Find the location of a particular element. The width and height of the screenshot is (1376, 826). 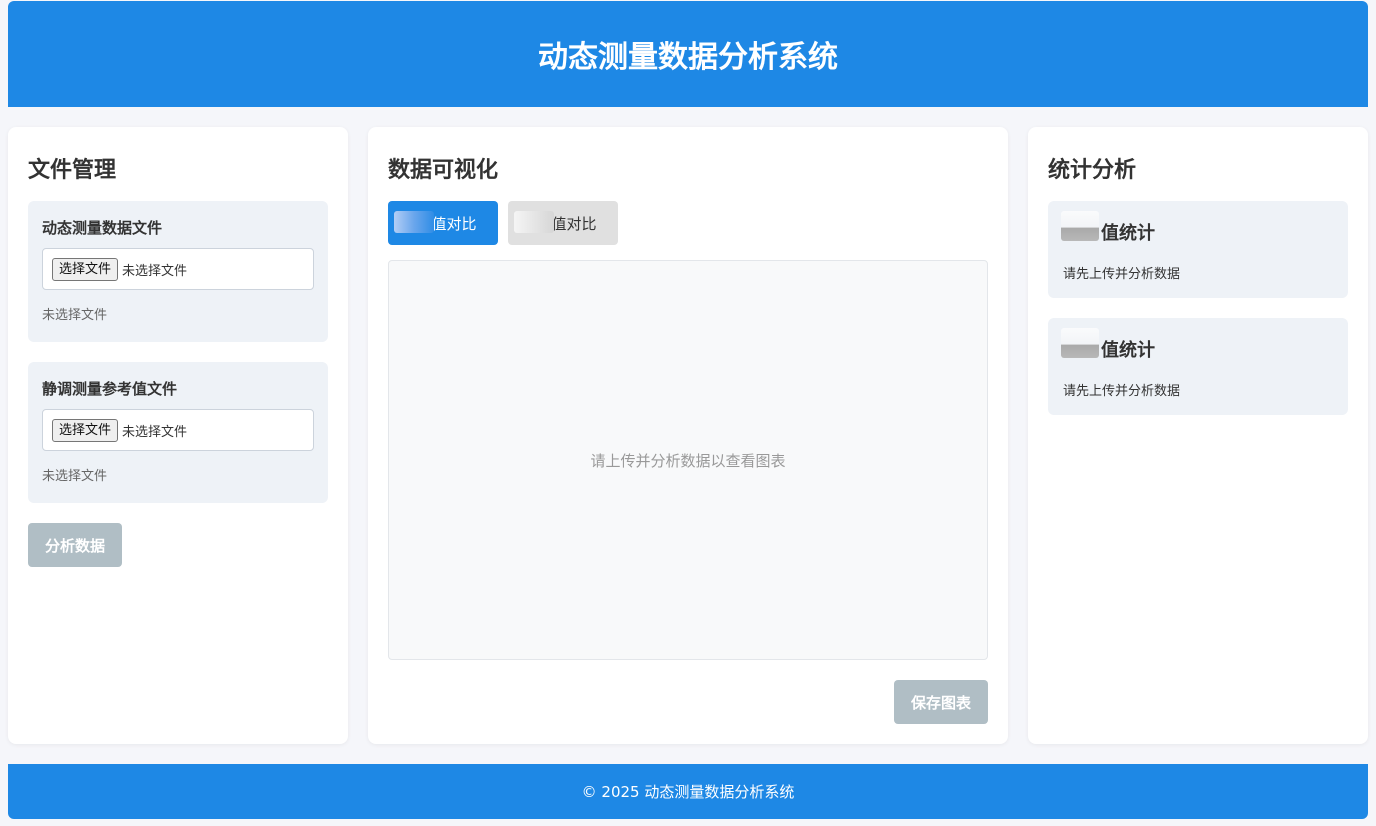

tab-comparison-1: 值对比 is located at coordinates (443, 223).